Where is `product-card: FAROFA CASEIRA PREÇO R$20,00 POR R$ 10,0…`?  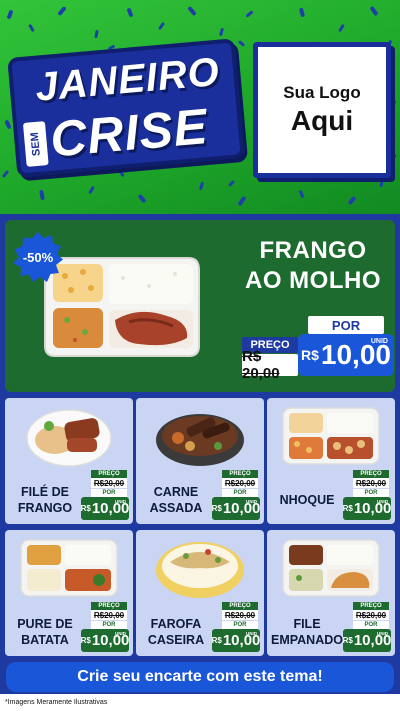 product-card: FAROFA CASEIRA PREÇO R$20,00 POR R$ 10,0… is located at coordinates (200, 593).